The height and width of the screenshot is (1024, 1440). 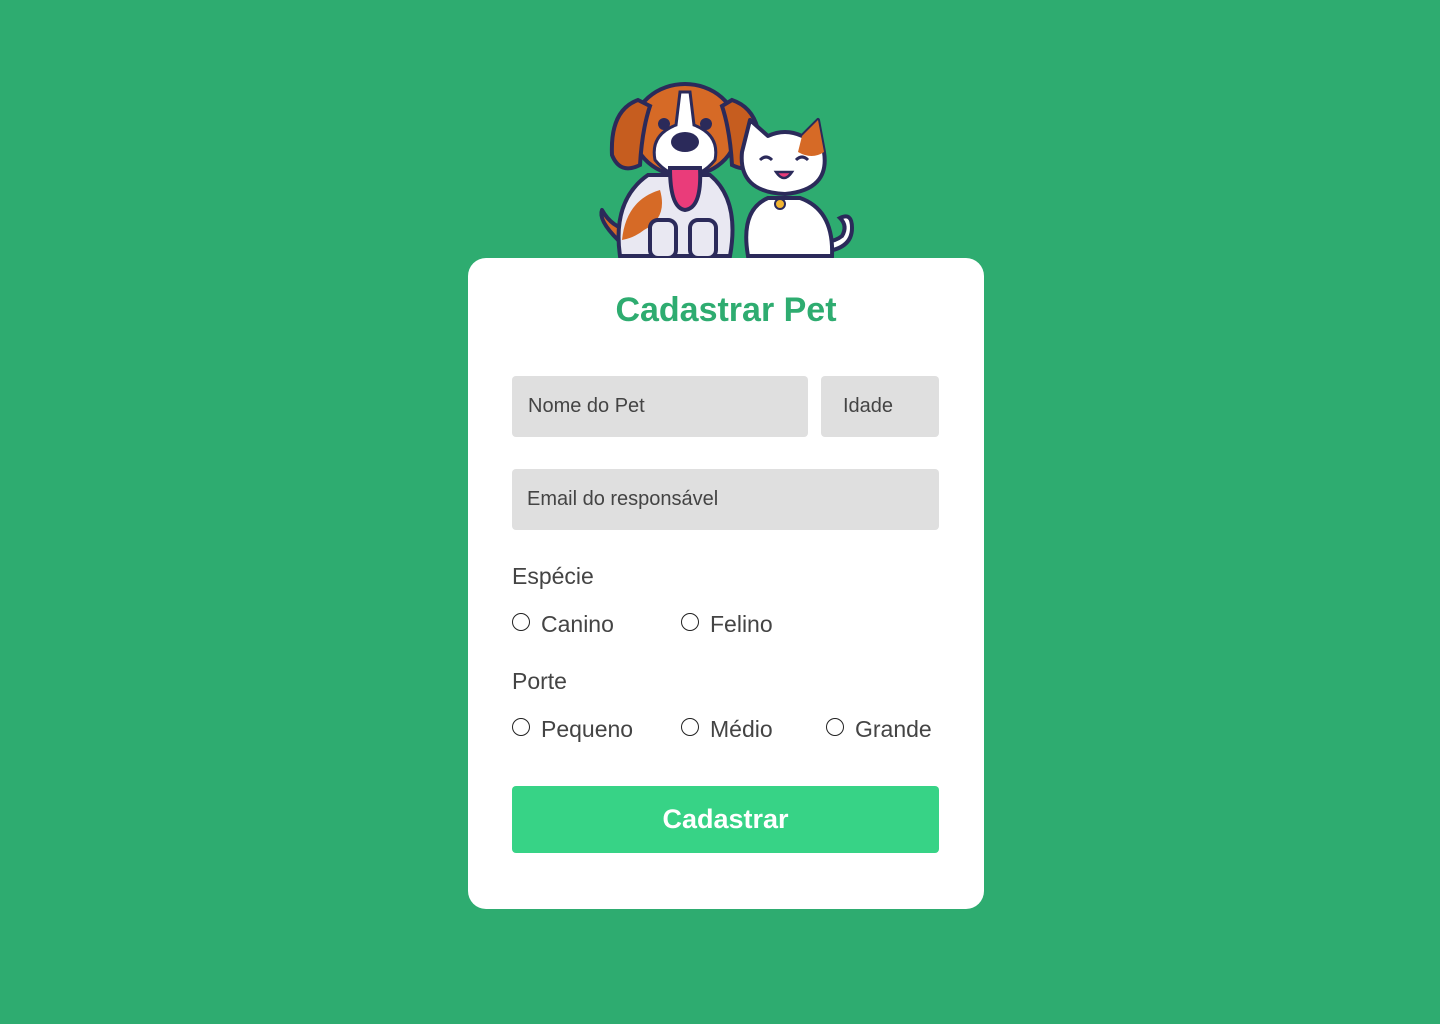 What do you see at coordinates (553, 576) in the screenshot?
I see `species-label: Espécie` at bounding box center [553, 576].